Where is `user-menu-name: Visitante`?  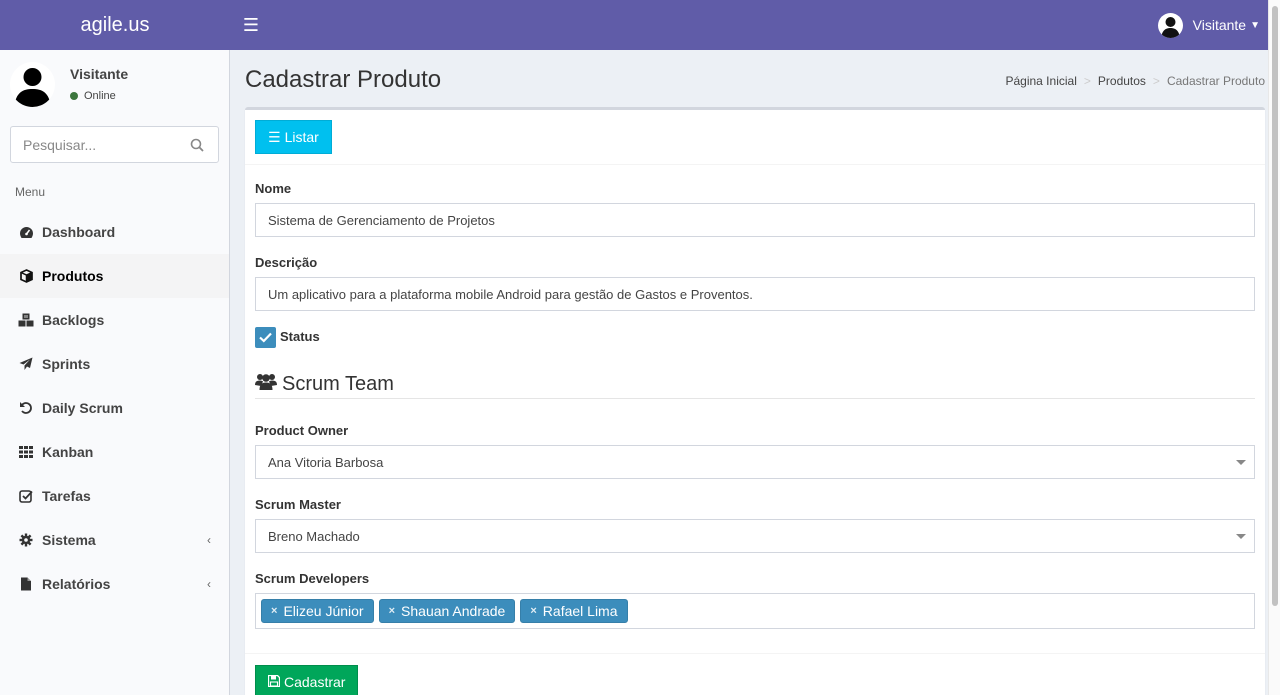
user-menu-name: Visitante is located at coordinates (1219, 25).